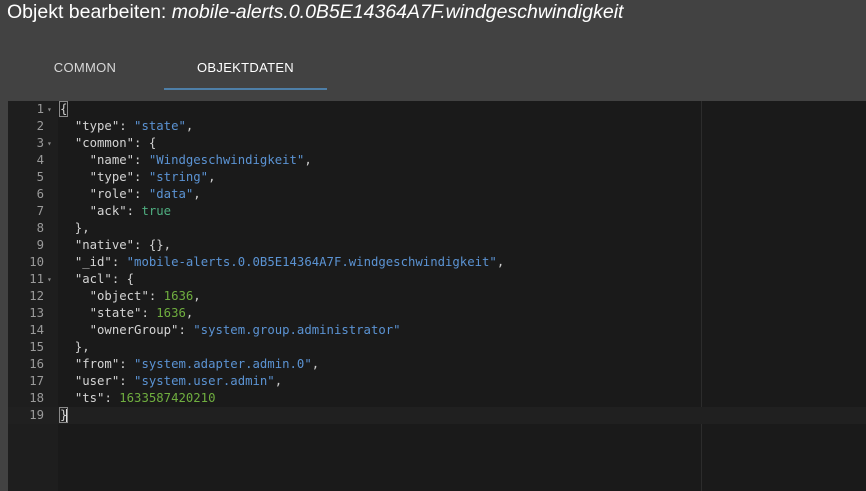 This screenshot has height=491, width=866. I want to click on code-token: "ownerGroup", so click(134, 330).